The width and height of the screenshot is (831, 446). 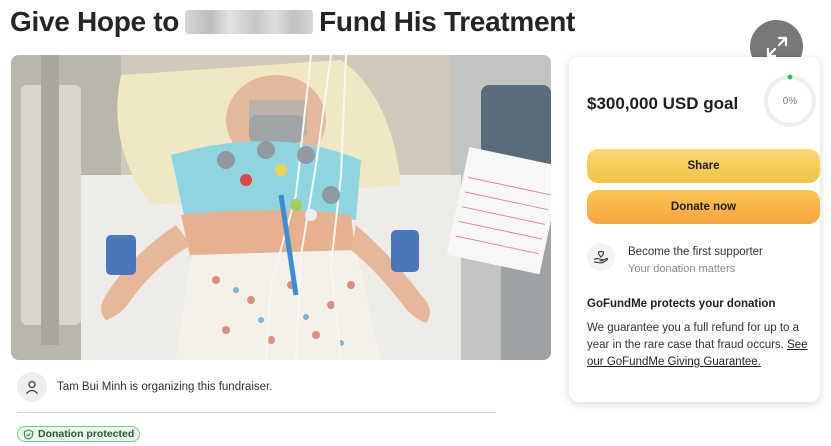 I want to click on progress-label: 0%, so click(x=790, y=101).